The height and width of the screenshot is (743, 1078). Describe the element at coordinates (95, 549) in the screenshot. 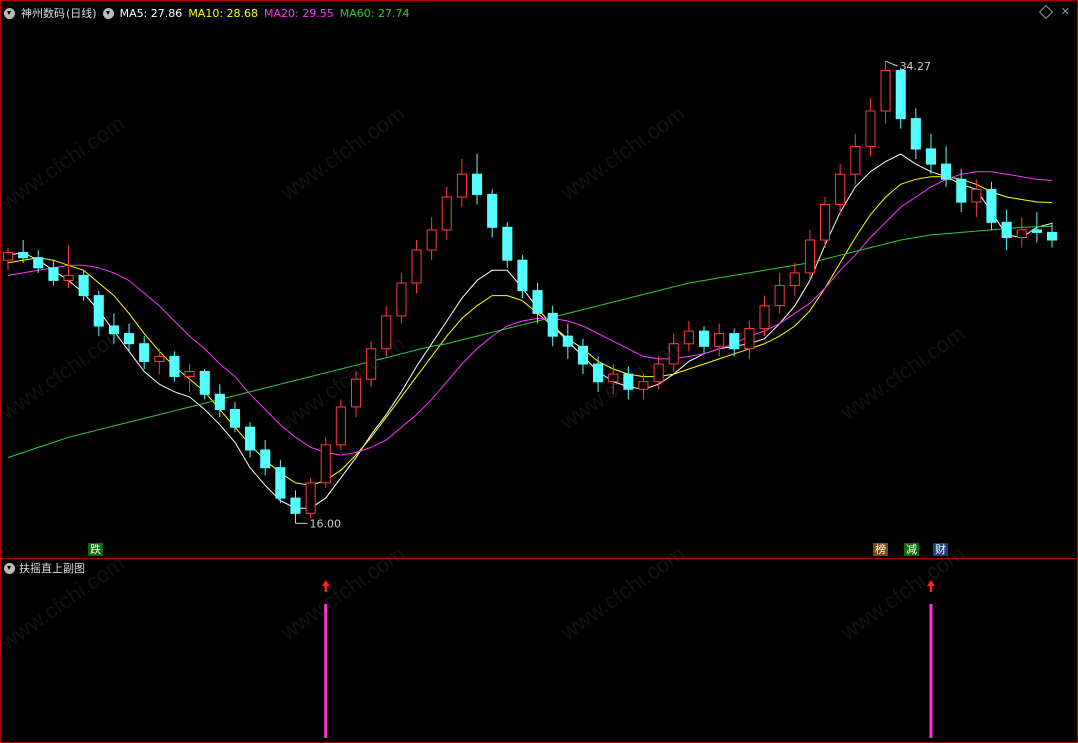

I see `event-tag-die: 跌` at that location.